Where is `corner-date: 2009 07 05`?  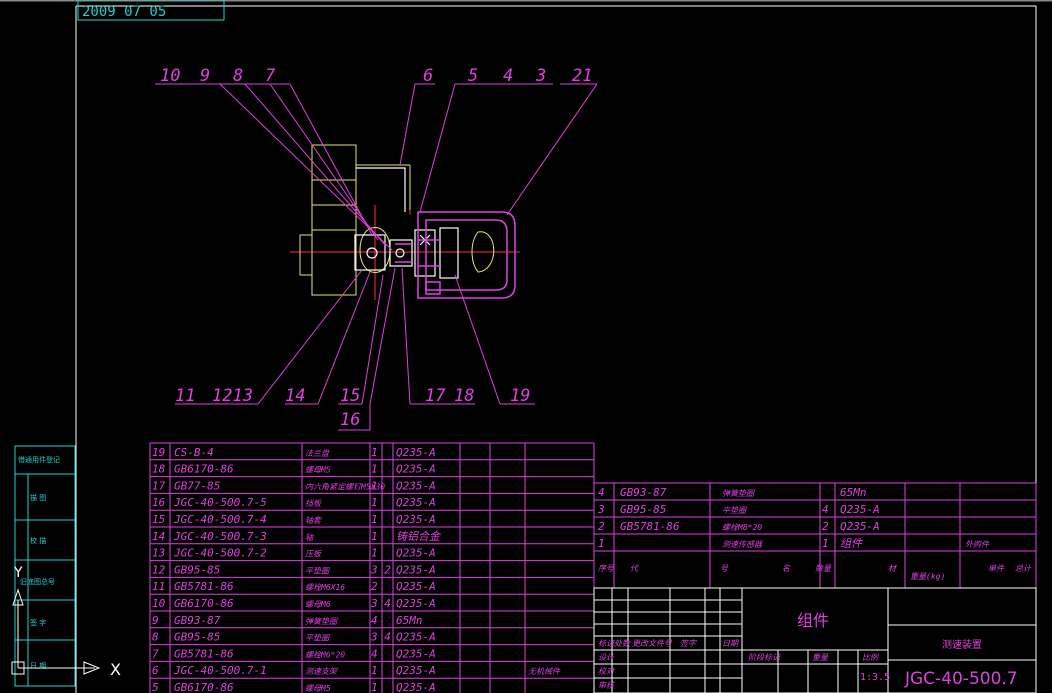 corner-date: 2009 07 05 is located at coordinates (124, 12).